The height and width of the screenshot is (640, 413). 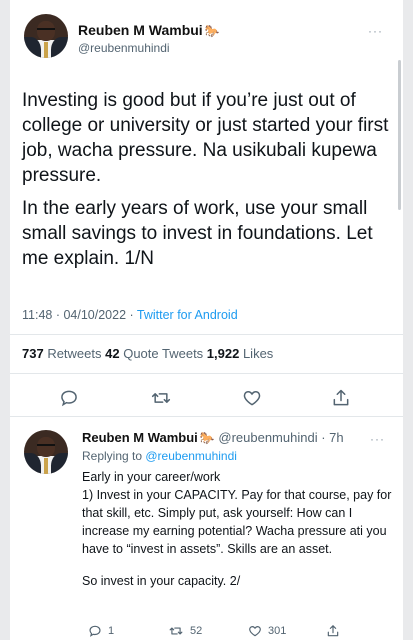 I want to click on author-name: Reuben M Wambui 🐎, so click(x=149, y=30).